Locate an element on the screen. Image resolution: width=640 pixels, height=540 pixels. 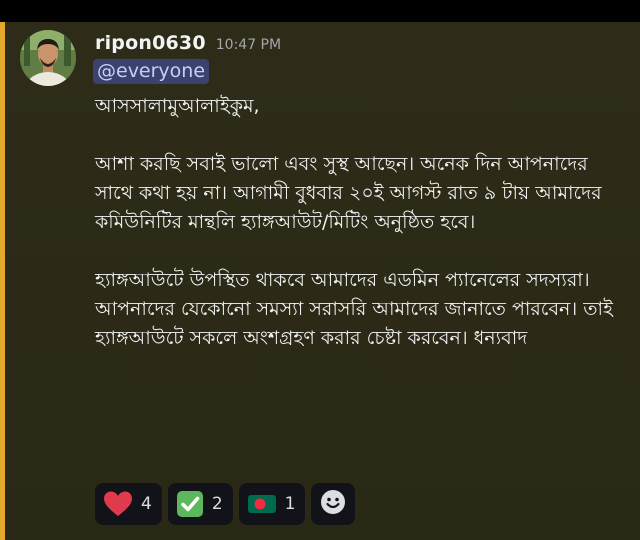
reaction-count: 2 is located at coordinates (217, 504).